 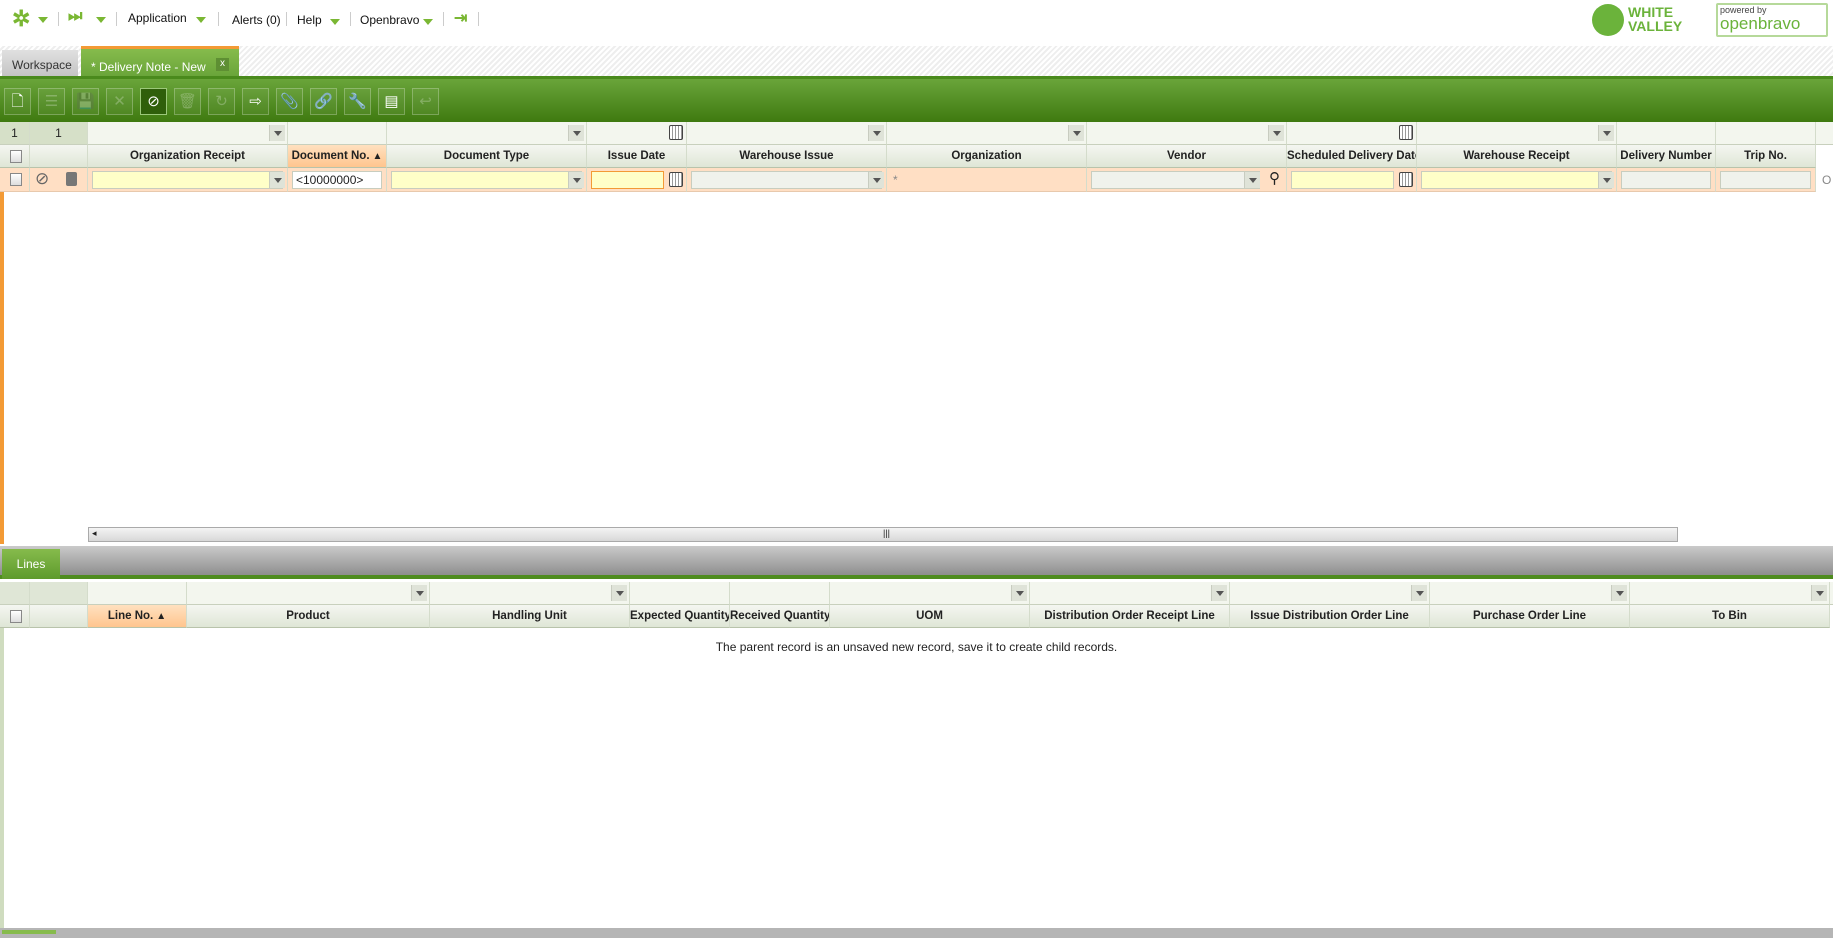 What do you see at coordinates (308, 616) in the screenshot?
I see `column-header: Product` at bounding box center [308, 616].